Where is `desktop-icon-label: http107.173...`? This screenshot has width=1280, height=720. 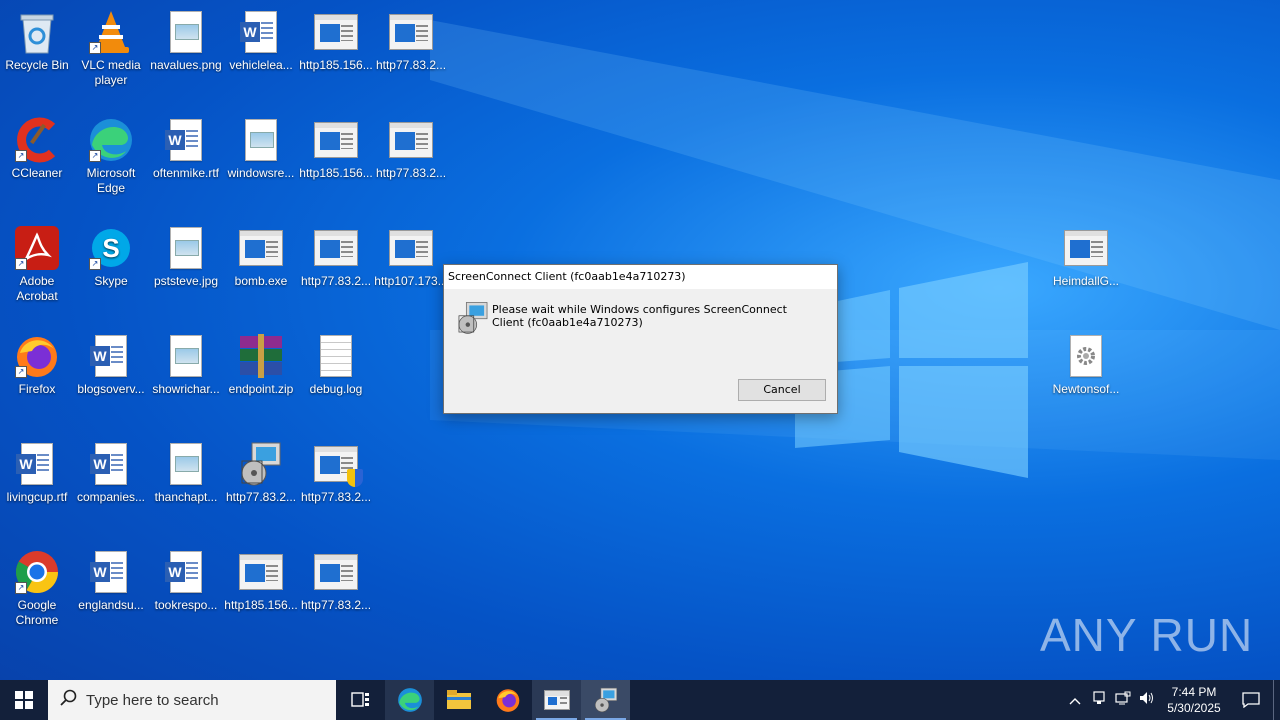
desktop-icon-label: http107.173... is located at coordinates (411, 281).